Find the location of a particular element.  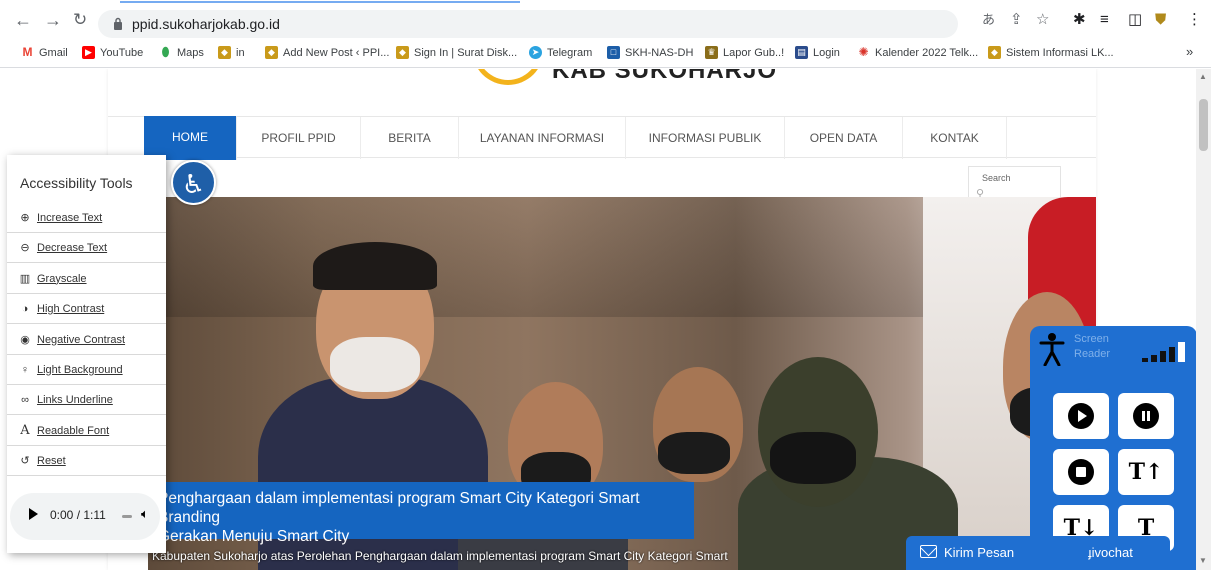

menu-kontak: KONTAK is located at coordinates (955, 138).